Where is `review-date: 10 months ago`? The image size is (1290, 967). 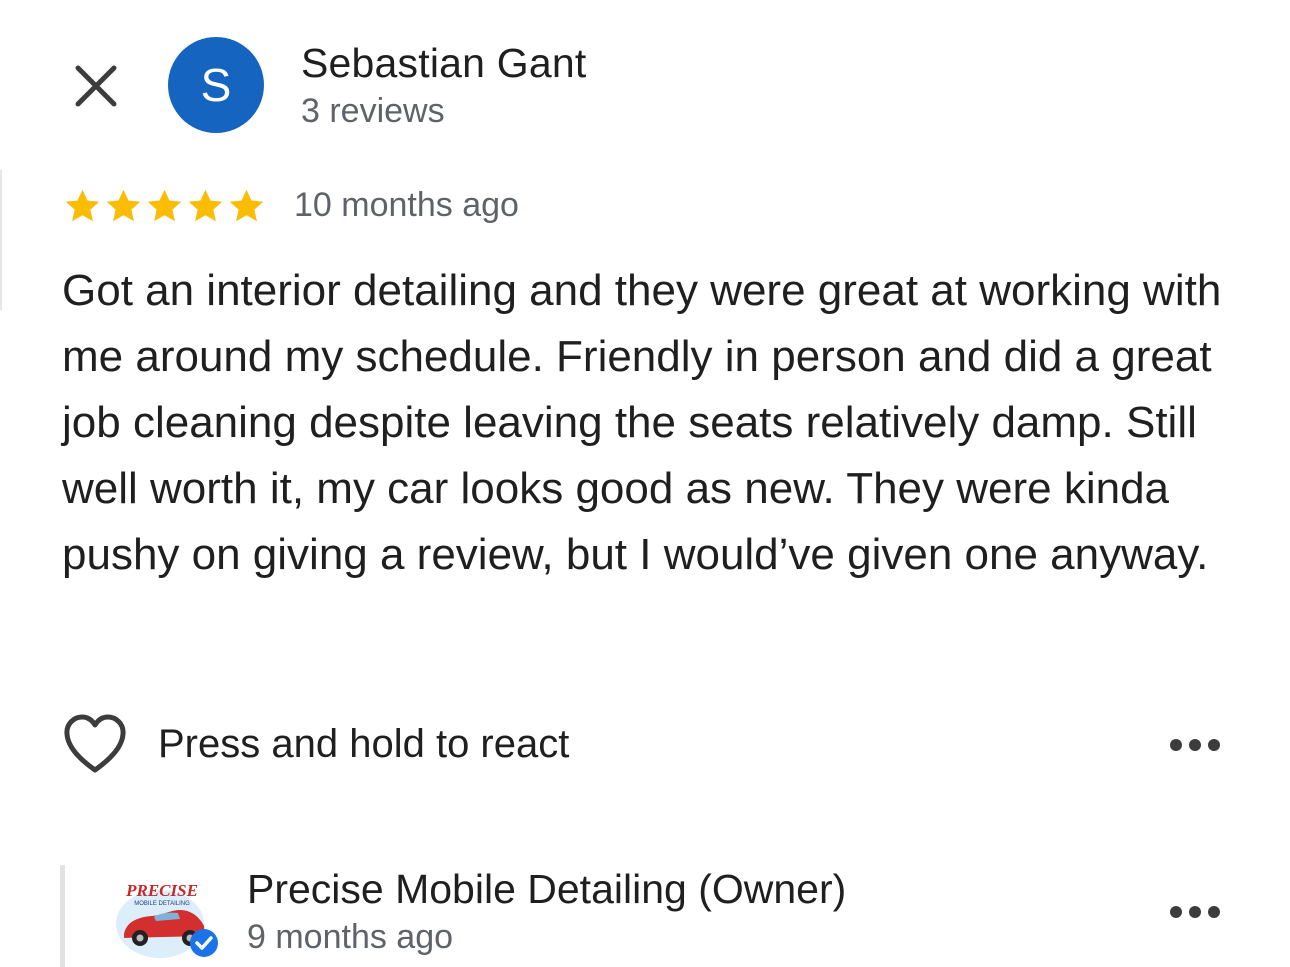
review-date: 10 months ago is located at coordinates (406, 205).